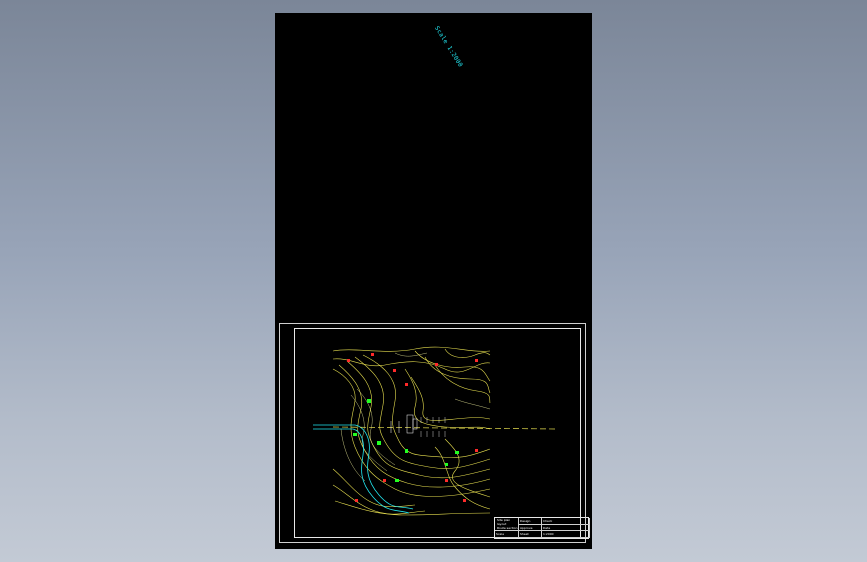 Image resolution: width=867 pixels, height=562 pixels. Describe the element at coordinates (530, 521) in the screenshot. I see `title-block-design: Design` at that location.